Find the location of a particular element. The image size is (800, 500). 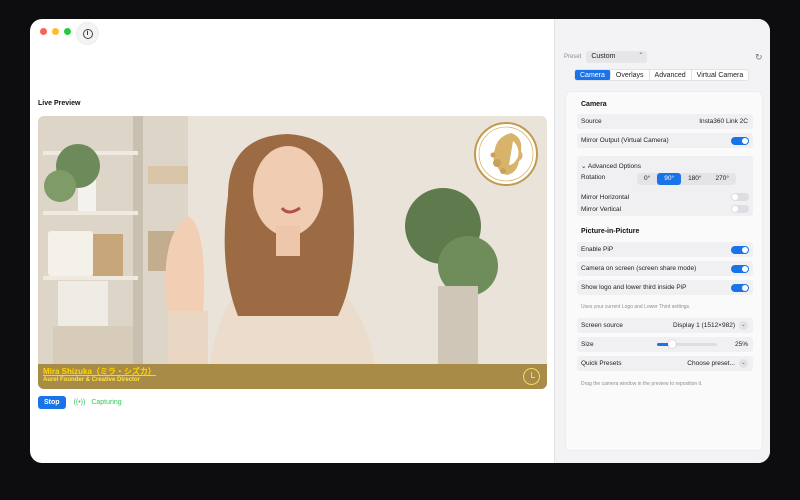

window-controls is located at coordinates (55, 31).